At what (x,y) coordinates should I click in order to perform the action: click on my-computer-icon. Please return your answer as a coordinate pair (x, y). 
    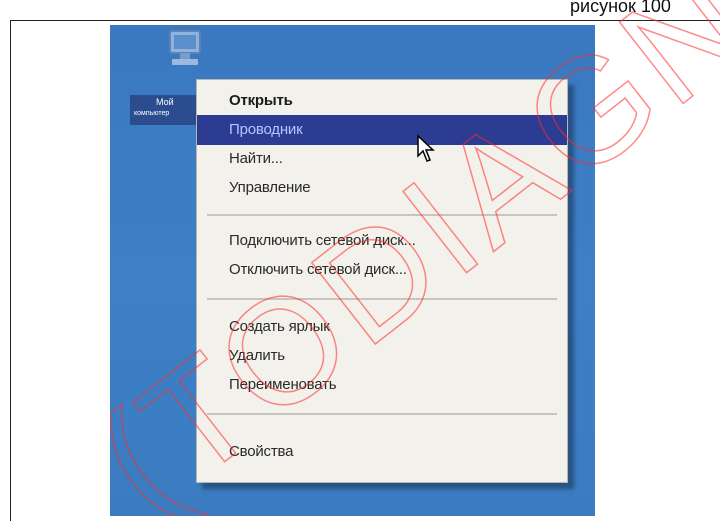
    Looking at the image, I should click on (184, 49).